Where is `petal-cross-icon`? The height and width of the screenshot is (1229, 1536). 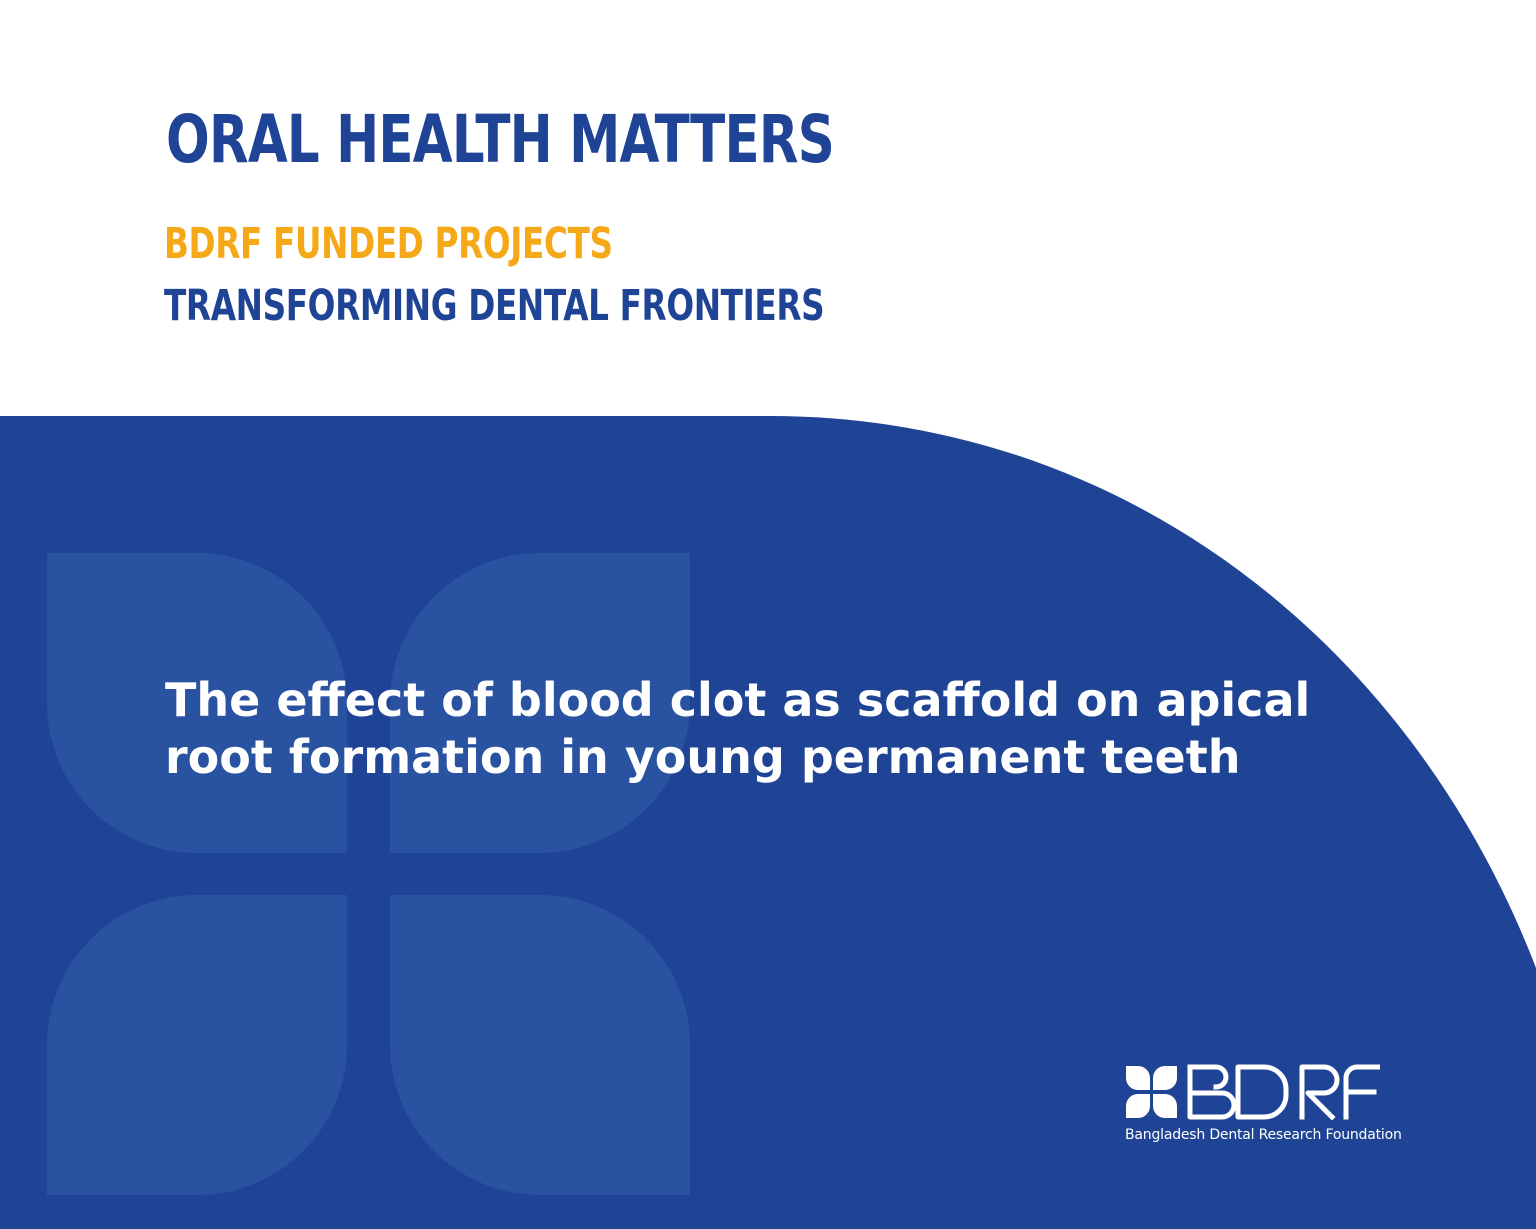 petal-cross-icon is located at coordinates (1151, 1092).